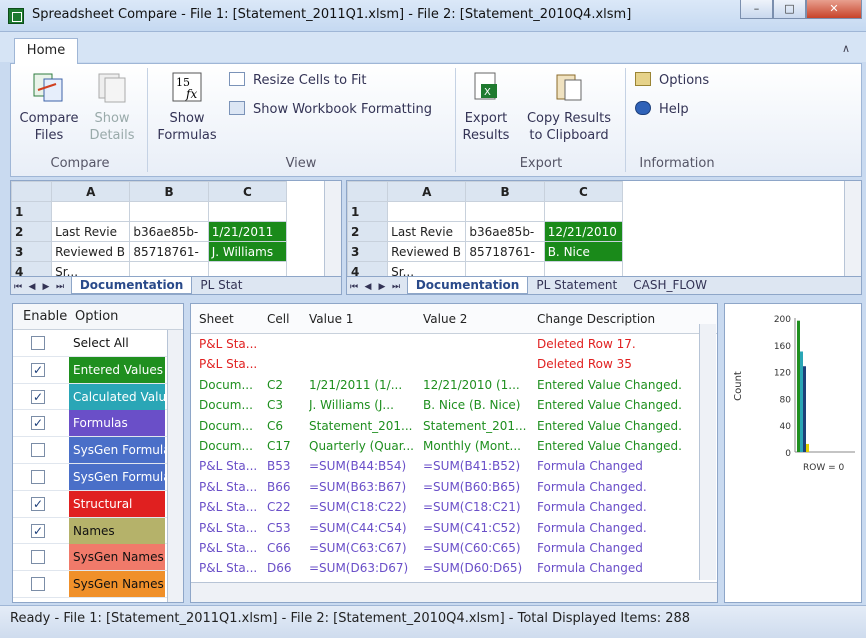 The width and height of the screenshot is (866, 638). Describe the element at coordinates (445, 319) in the screenshot. I see `value2-column-header: Value 2` at that location.